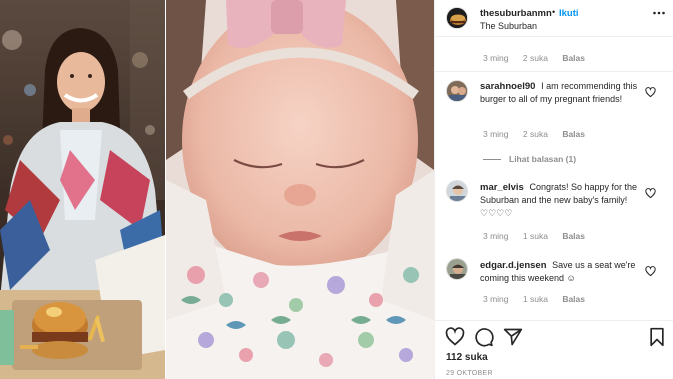 Image resolution: width=673 pixels, height=379 pixels. I want to click on post-date: 29 OKTOBER, so click(469, 373).